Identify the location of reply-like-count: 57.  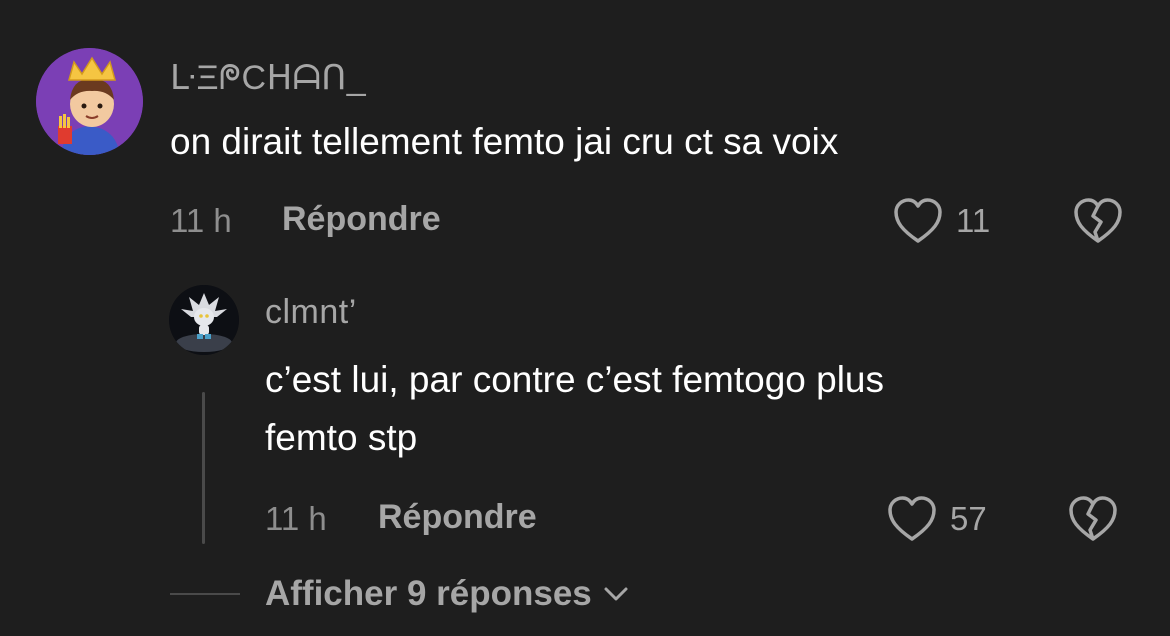
(968, 518).